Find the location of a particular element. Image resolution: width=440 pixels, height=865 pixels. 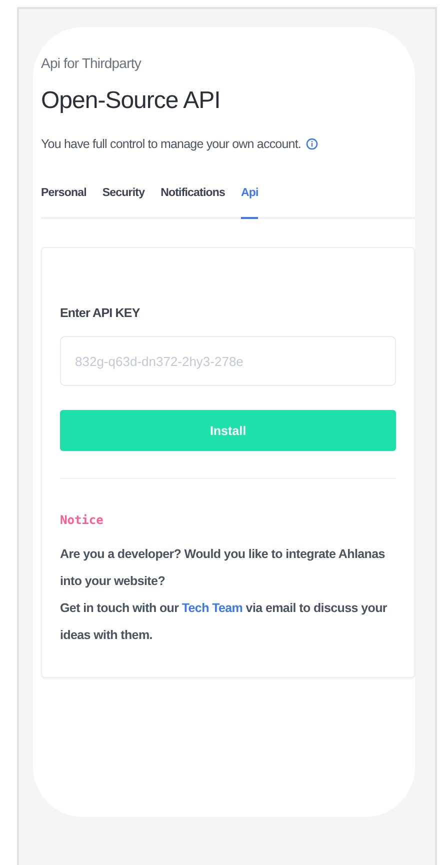

page-caption: Api for Thirdparty is located at coordinates (91, 63).